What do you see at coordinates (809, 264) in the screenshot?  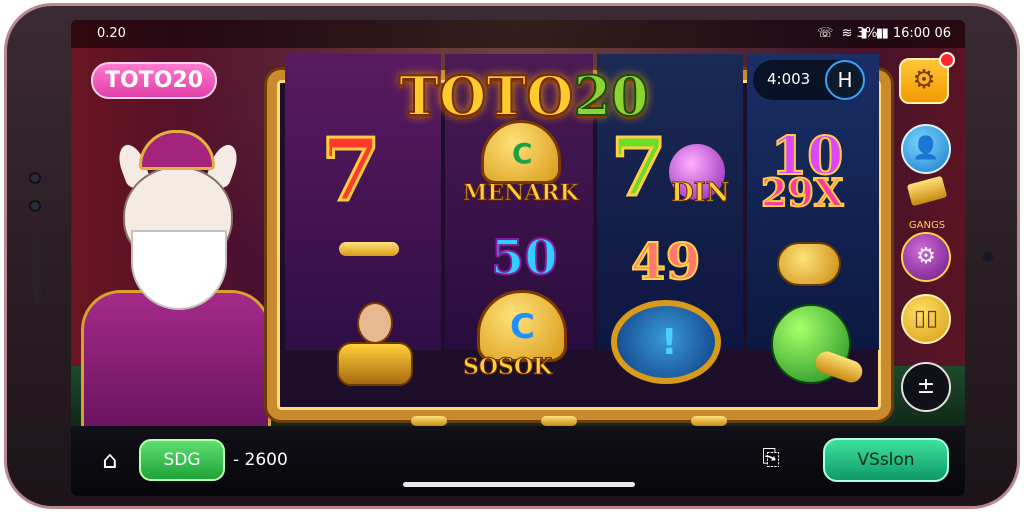 I see `coin-stack-icon` at bounding box center [809, 264].